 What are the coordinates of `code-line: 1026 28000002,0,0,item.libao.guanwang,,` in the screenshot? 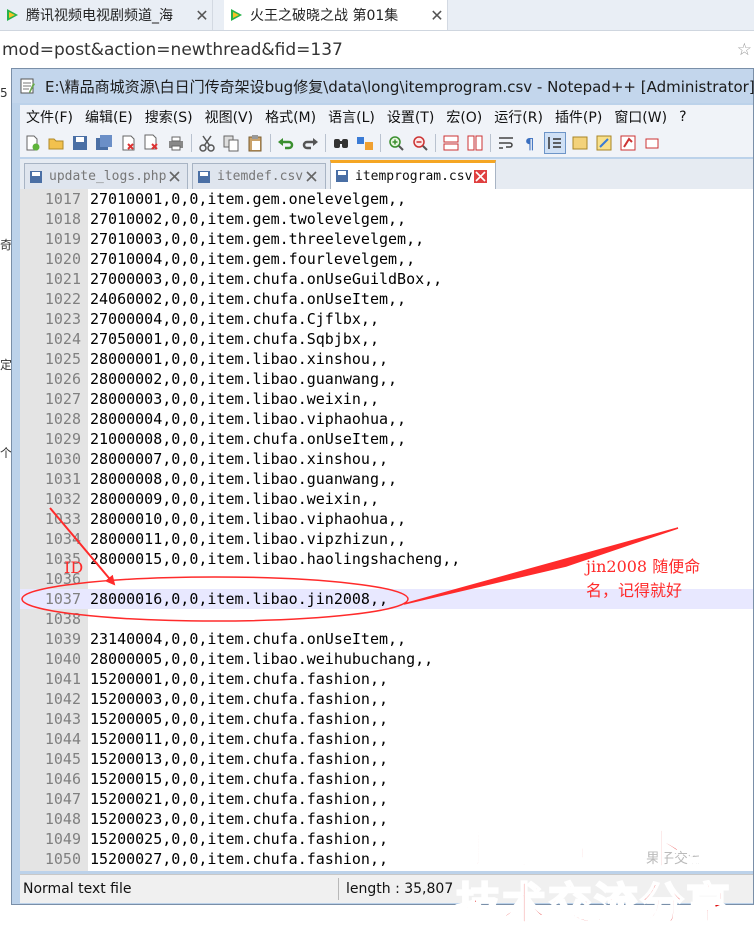 It's located at (386, 379).